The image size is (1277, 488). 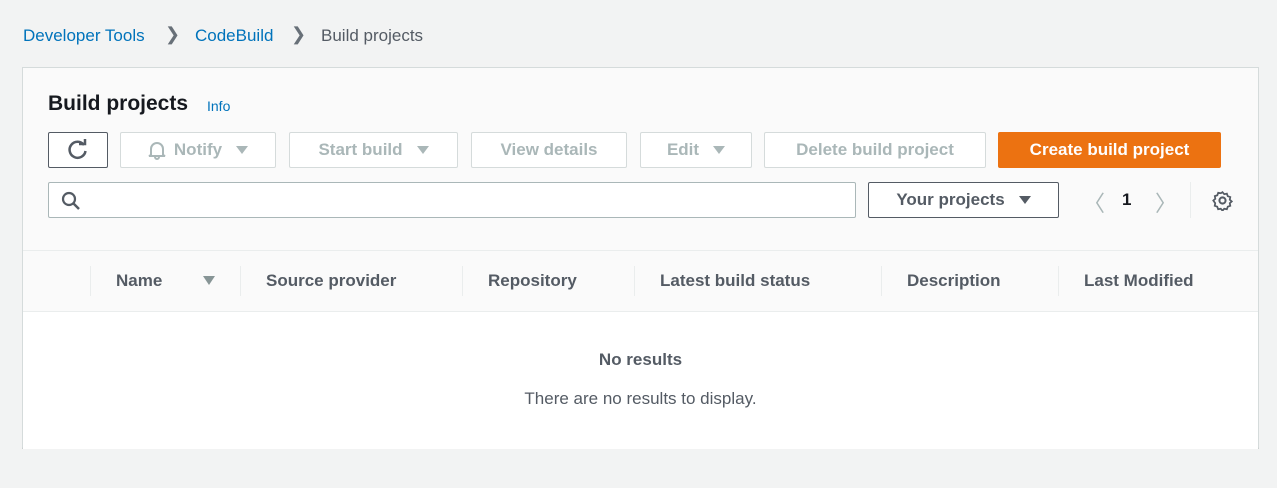 I want to click on create-build-project-button: Create build project, so click(x=1109, y=150).